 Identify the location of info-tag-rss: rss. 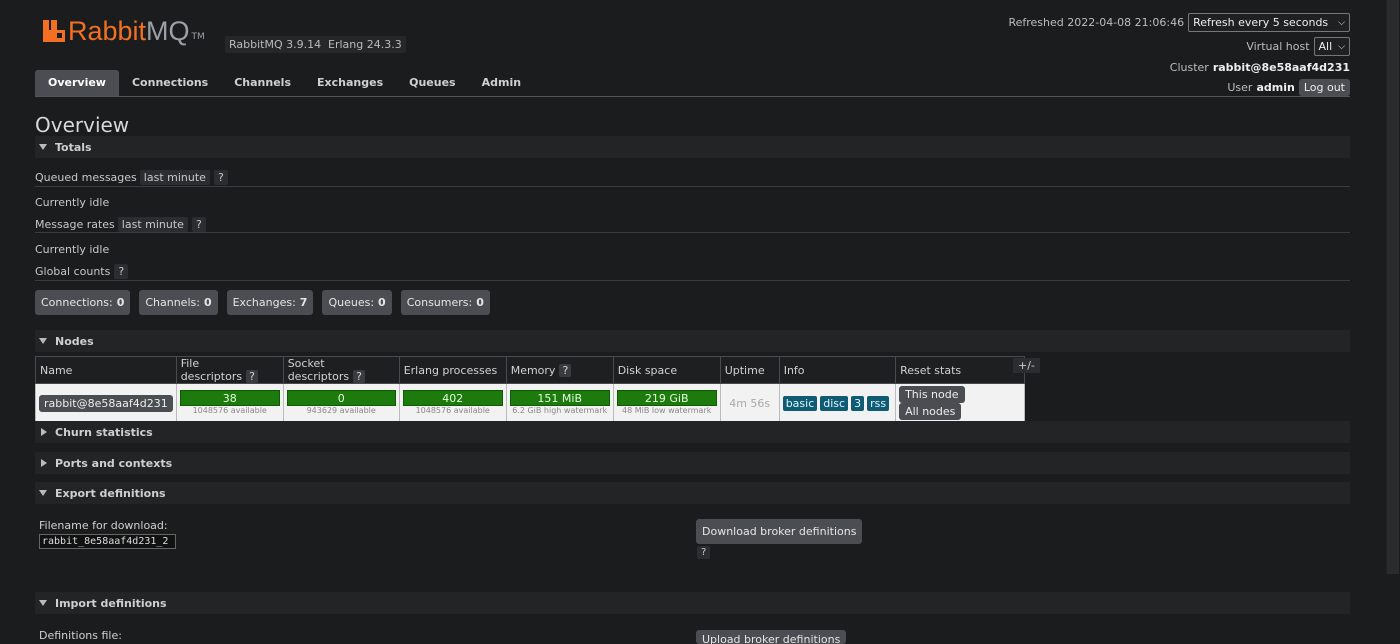
(878, 403).